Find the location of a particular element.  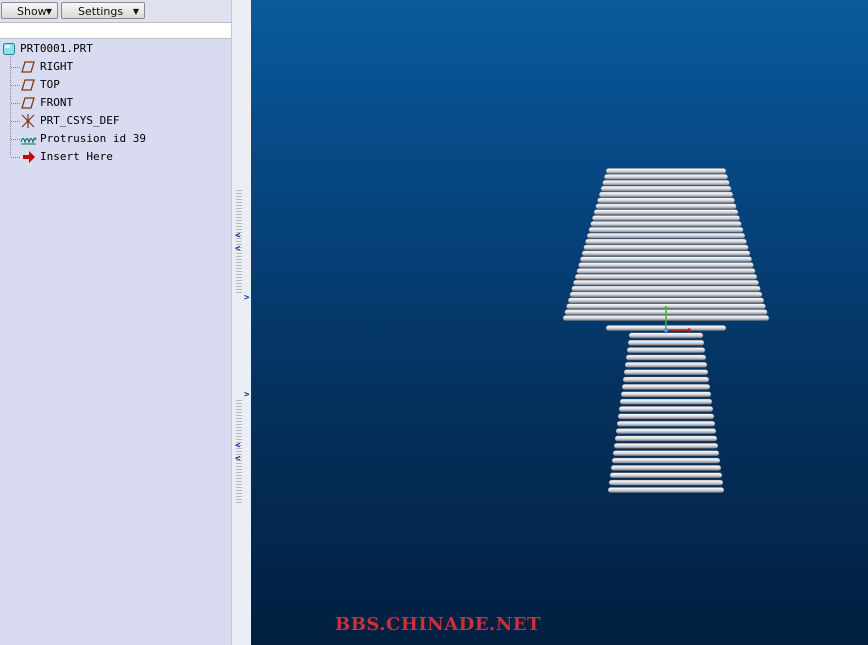

tree-item-label: PRT_CSYS_DEF is located at coordinates (80, 120).